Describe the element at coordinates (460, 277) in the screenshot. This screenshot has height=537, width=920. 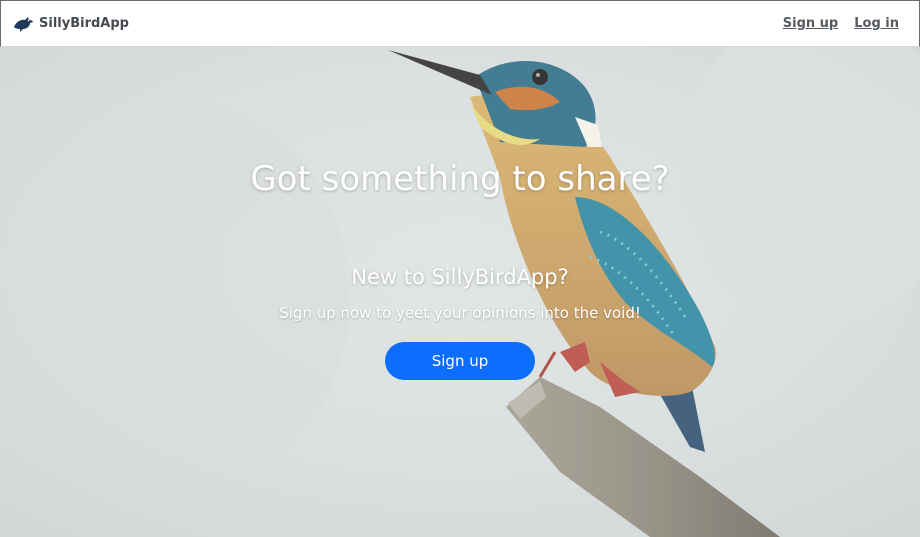
I see `hero-subtitle: New to SillyBirdApp?` at that location.